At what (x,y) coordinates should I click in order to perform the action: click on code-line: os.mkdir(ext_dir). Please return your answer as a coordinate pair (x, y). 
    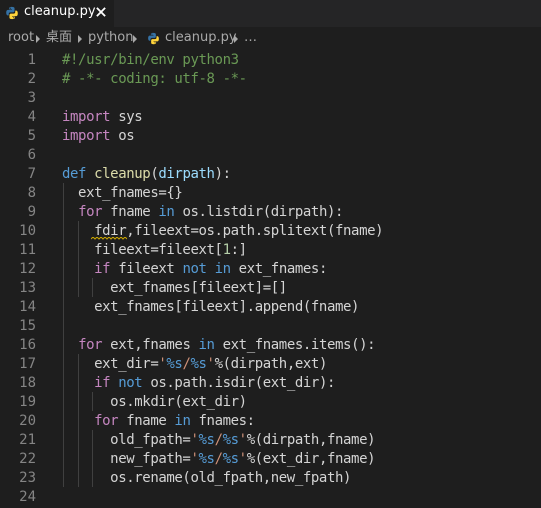
    Looking at the image, I should click on (154, 402).